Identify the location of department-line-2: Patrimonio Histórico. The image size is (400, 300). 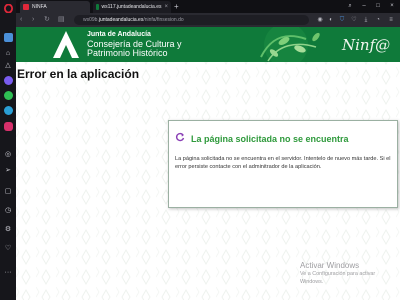
(127, 53).